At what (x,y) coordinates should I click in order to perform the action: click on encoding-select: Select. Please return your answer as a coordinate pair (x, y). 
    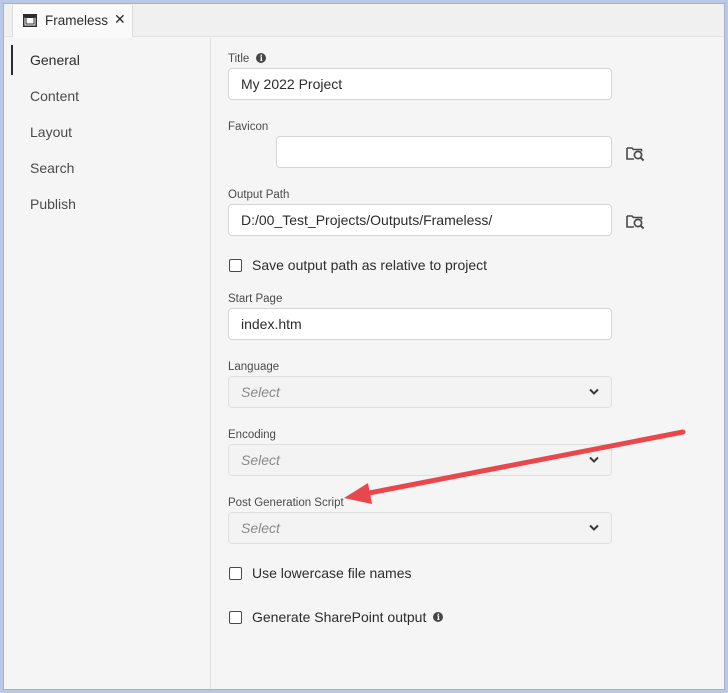
    Looking at the image, I should click on (420, 460).